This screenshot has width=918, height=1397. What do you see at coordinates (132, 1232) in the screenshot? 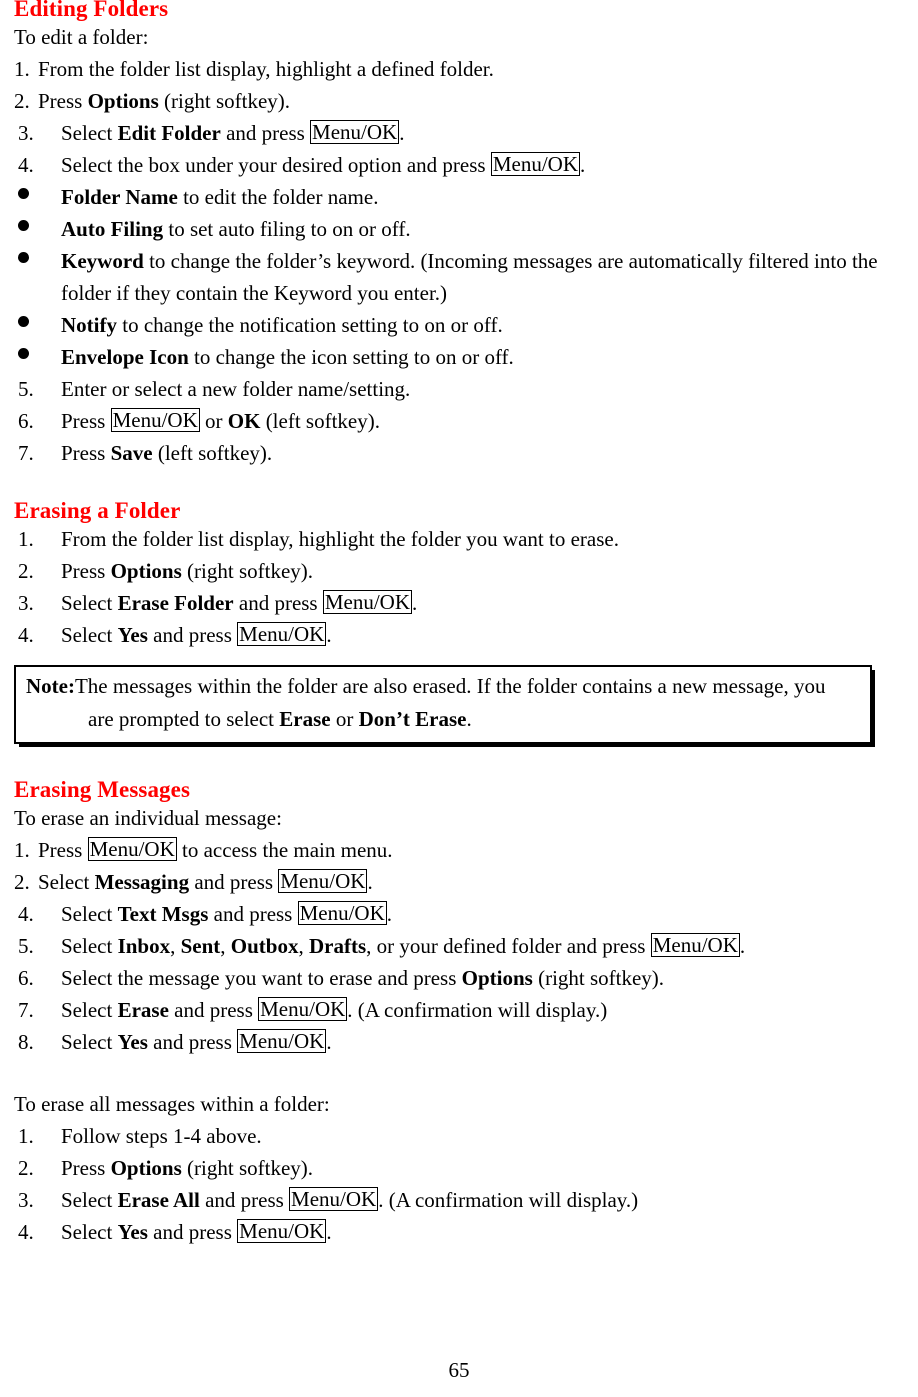
I see `bold-term: Yes` at bounding box center [132, 1232].